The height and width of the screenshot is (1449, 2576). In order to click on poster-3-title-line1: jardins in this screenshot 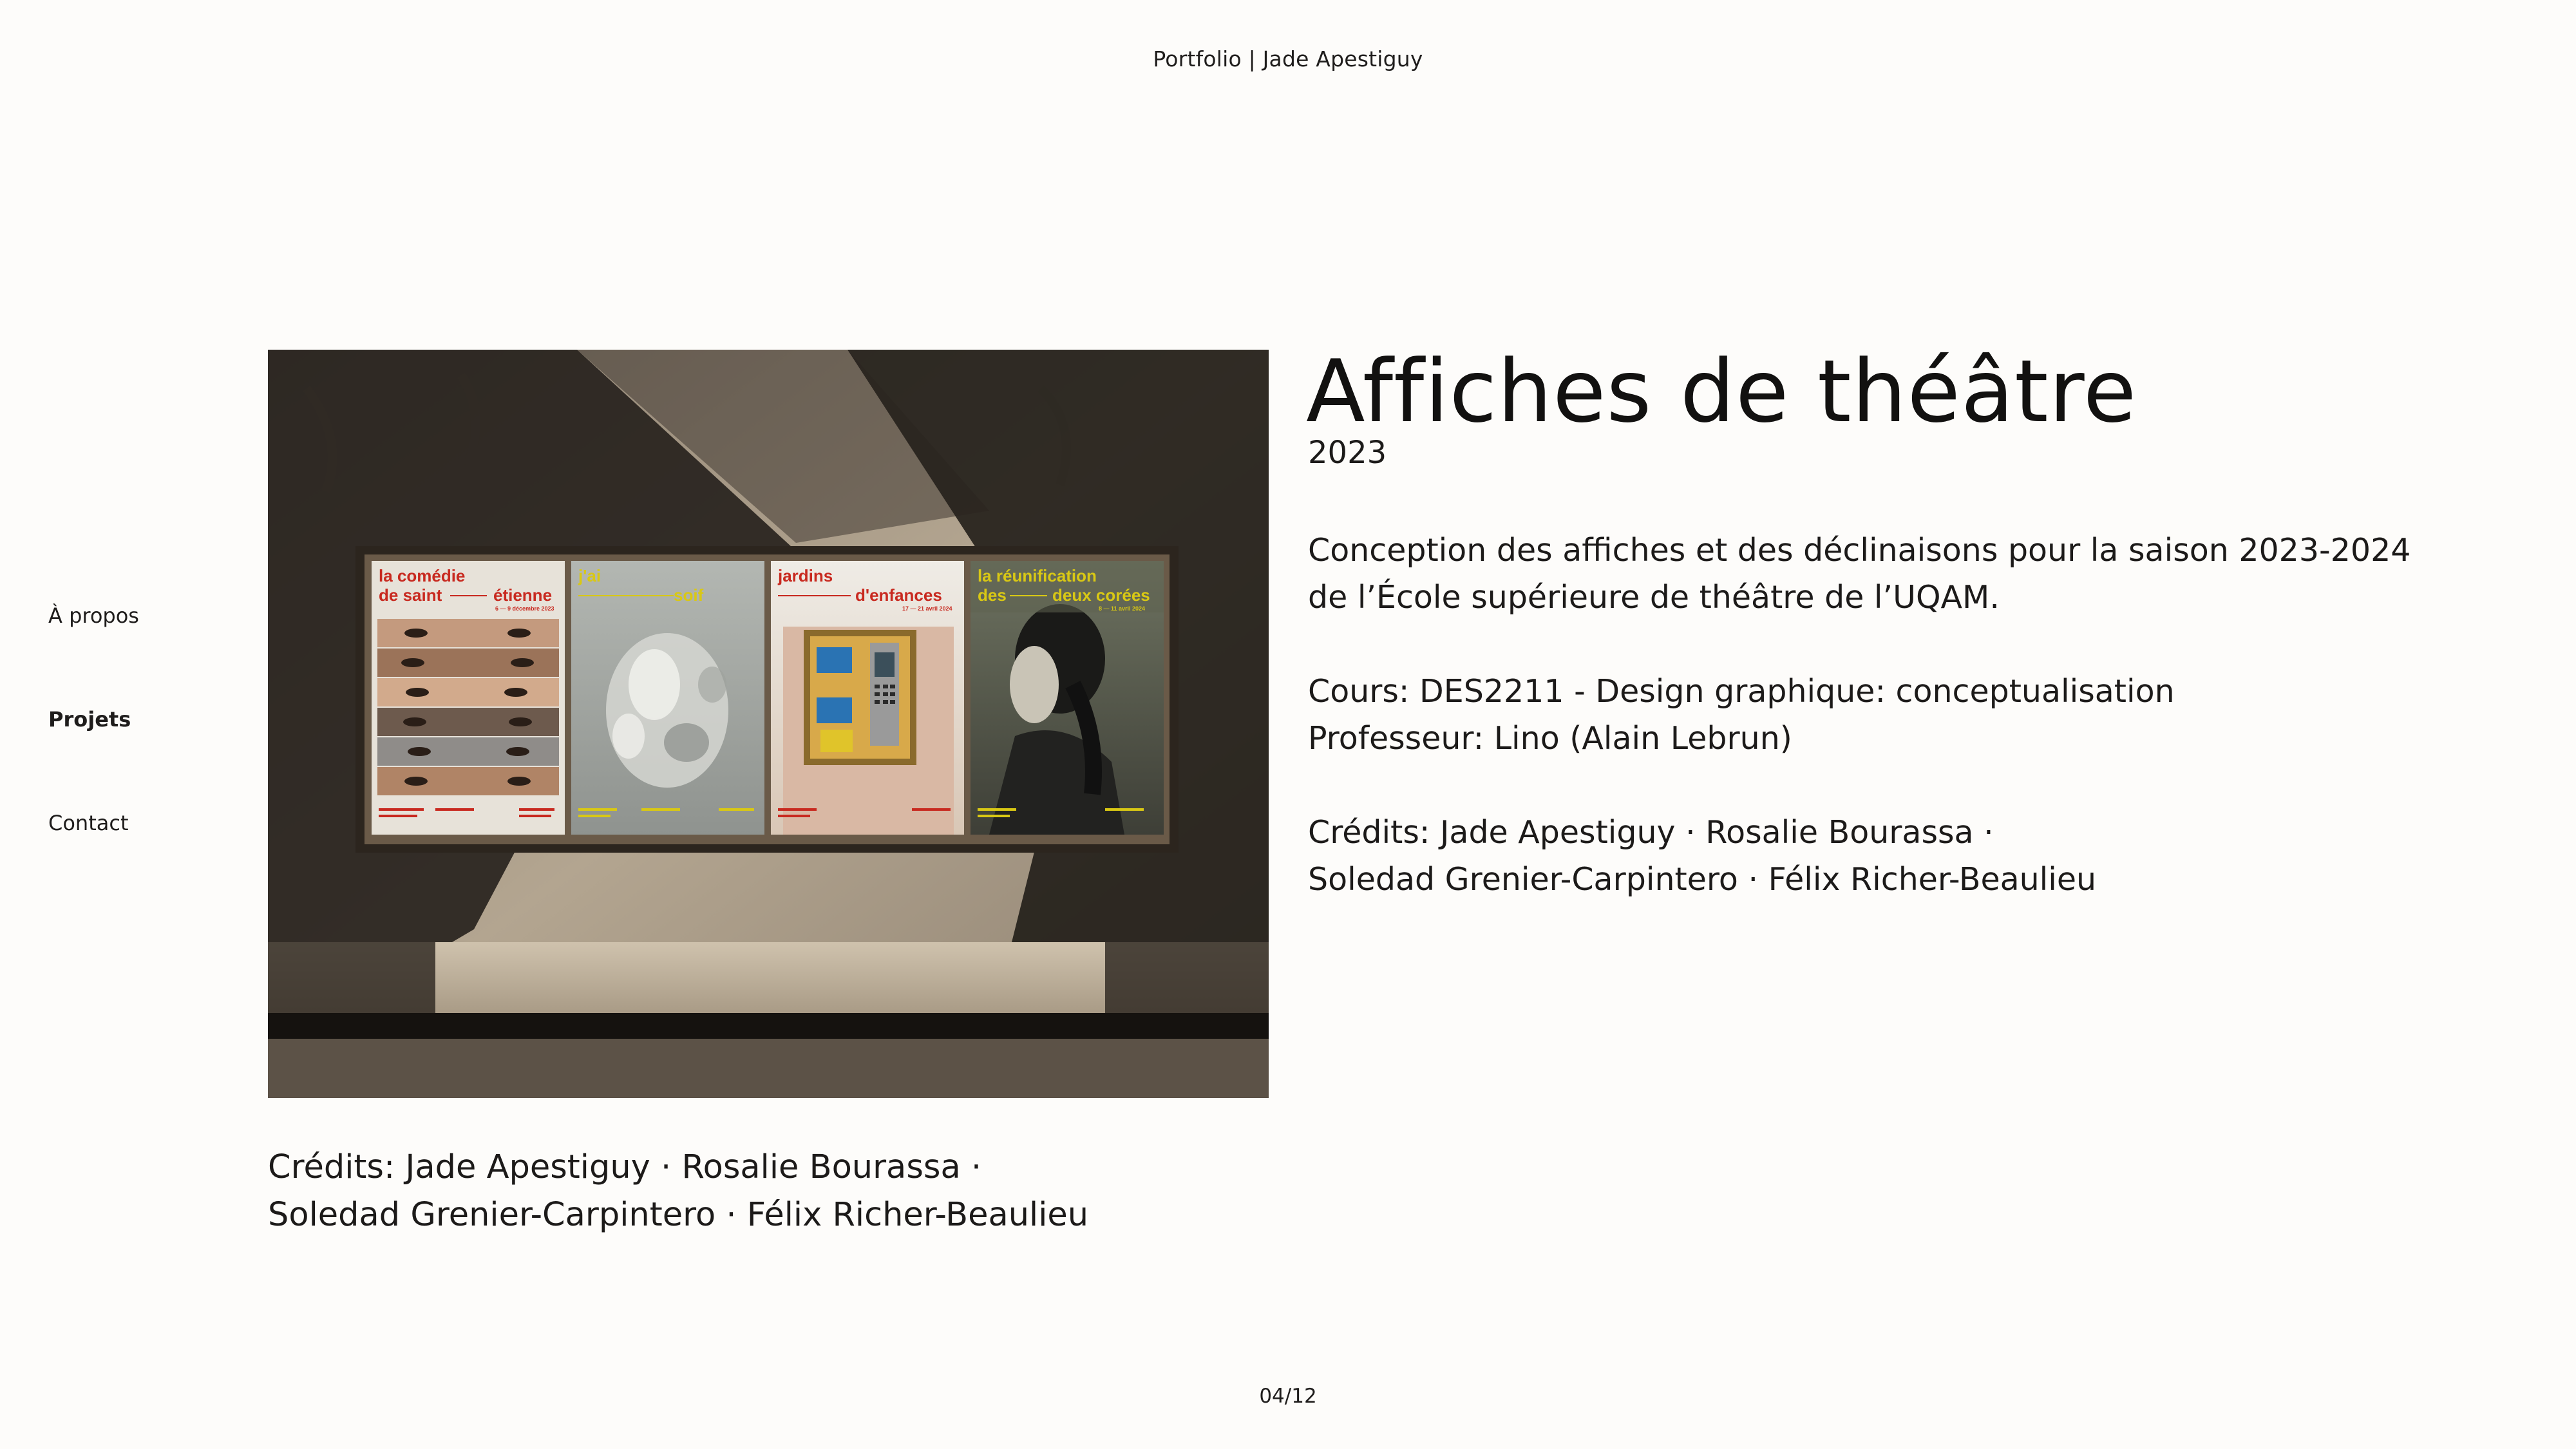, I will do `click(805, 575)`.